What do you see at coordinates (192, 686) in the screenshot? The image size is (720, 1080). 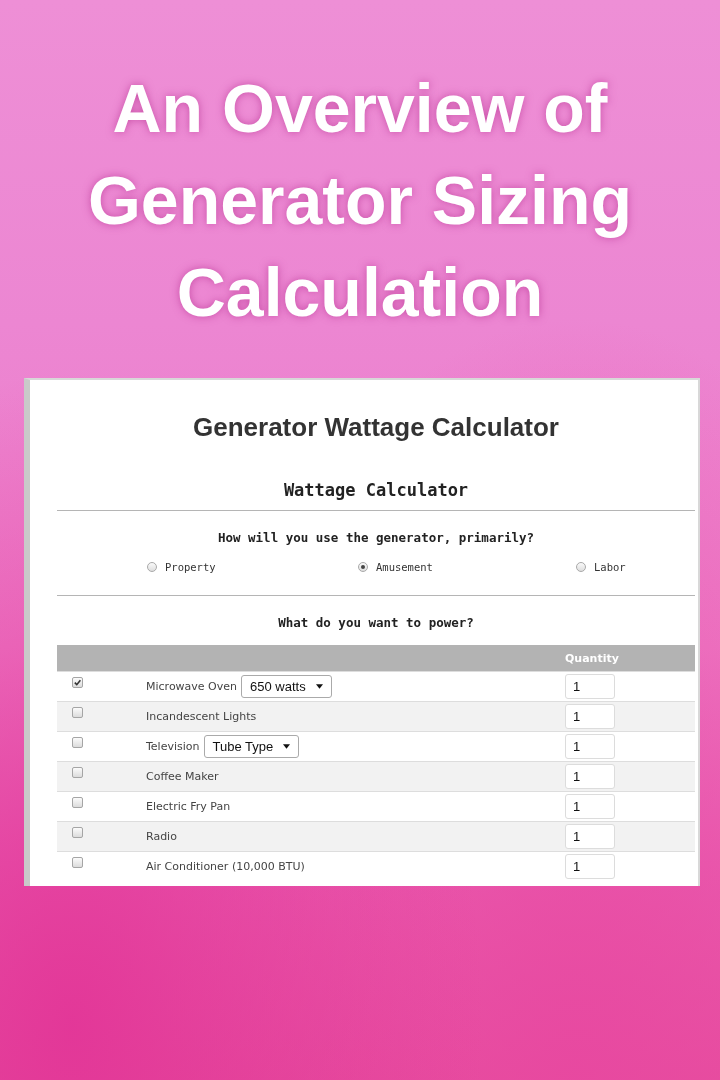 I see `appliance-name: Microwave Oven` at bounding box center [192, 686].